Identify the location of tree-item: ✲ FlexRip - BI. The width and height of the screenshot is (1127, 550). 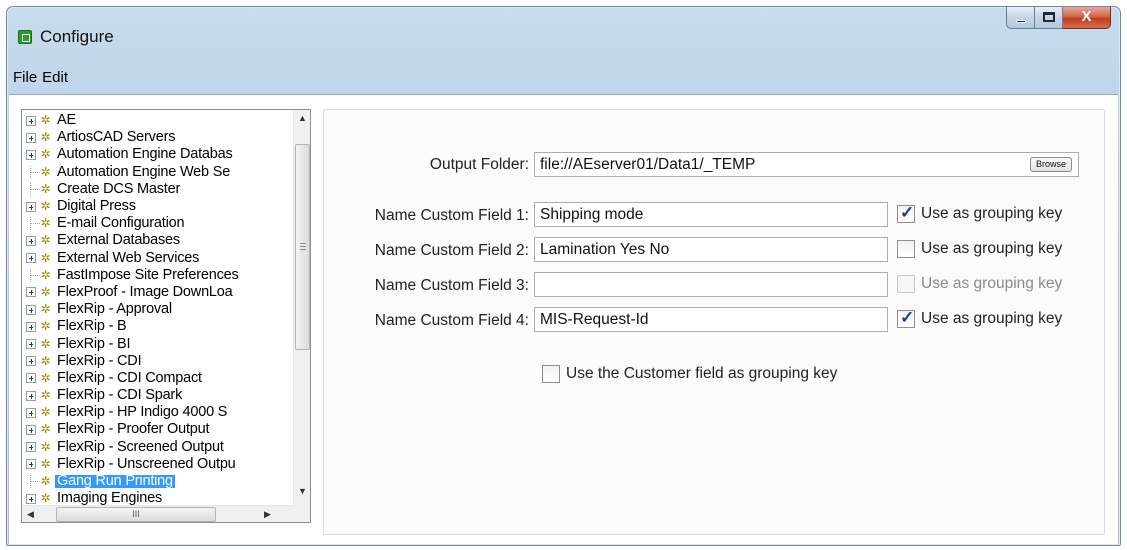
(158, 343).